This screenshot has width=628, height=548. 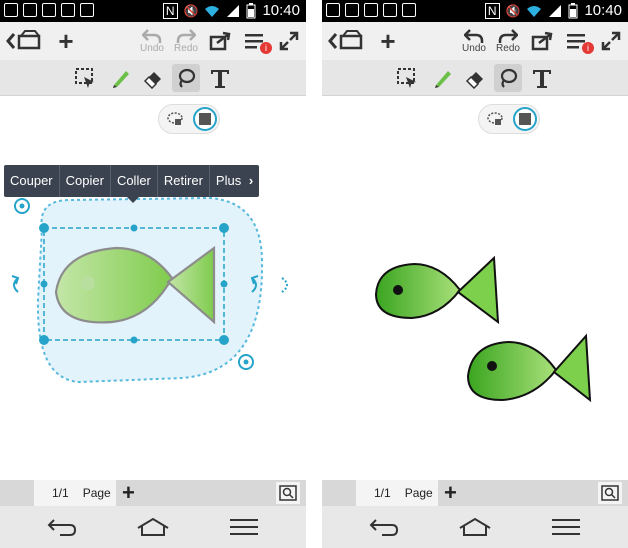 I want to click on lasso-select-icon, so click(x=84, y=78).